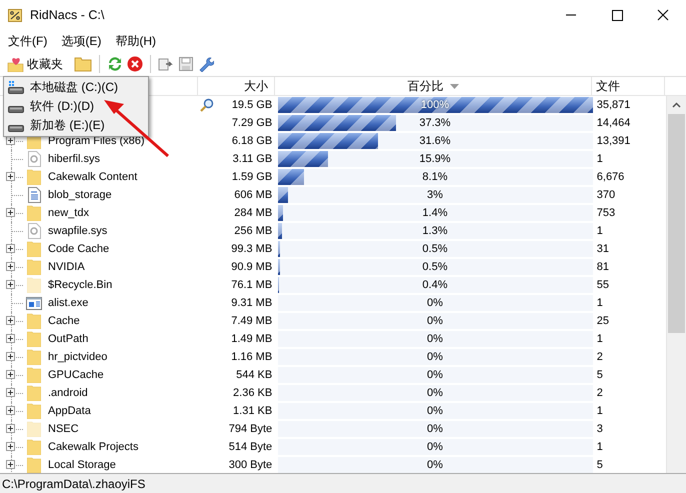  Describe the element at coordinates (16, 64) in the screenshot. I see `heart-folder-icon` at that location.